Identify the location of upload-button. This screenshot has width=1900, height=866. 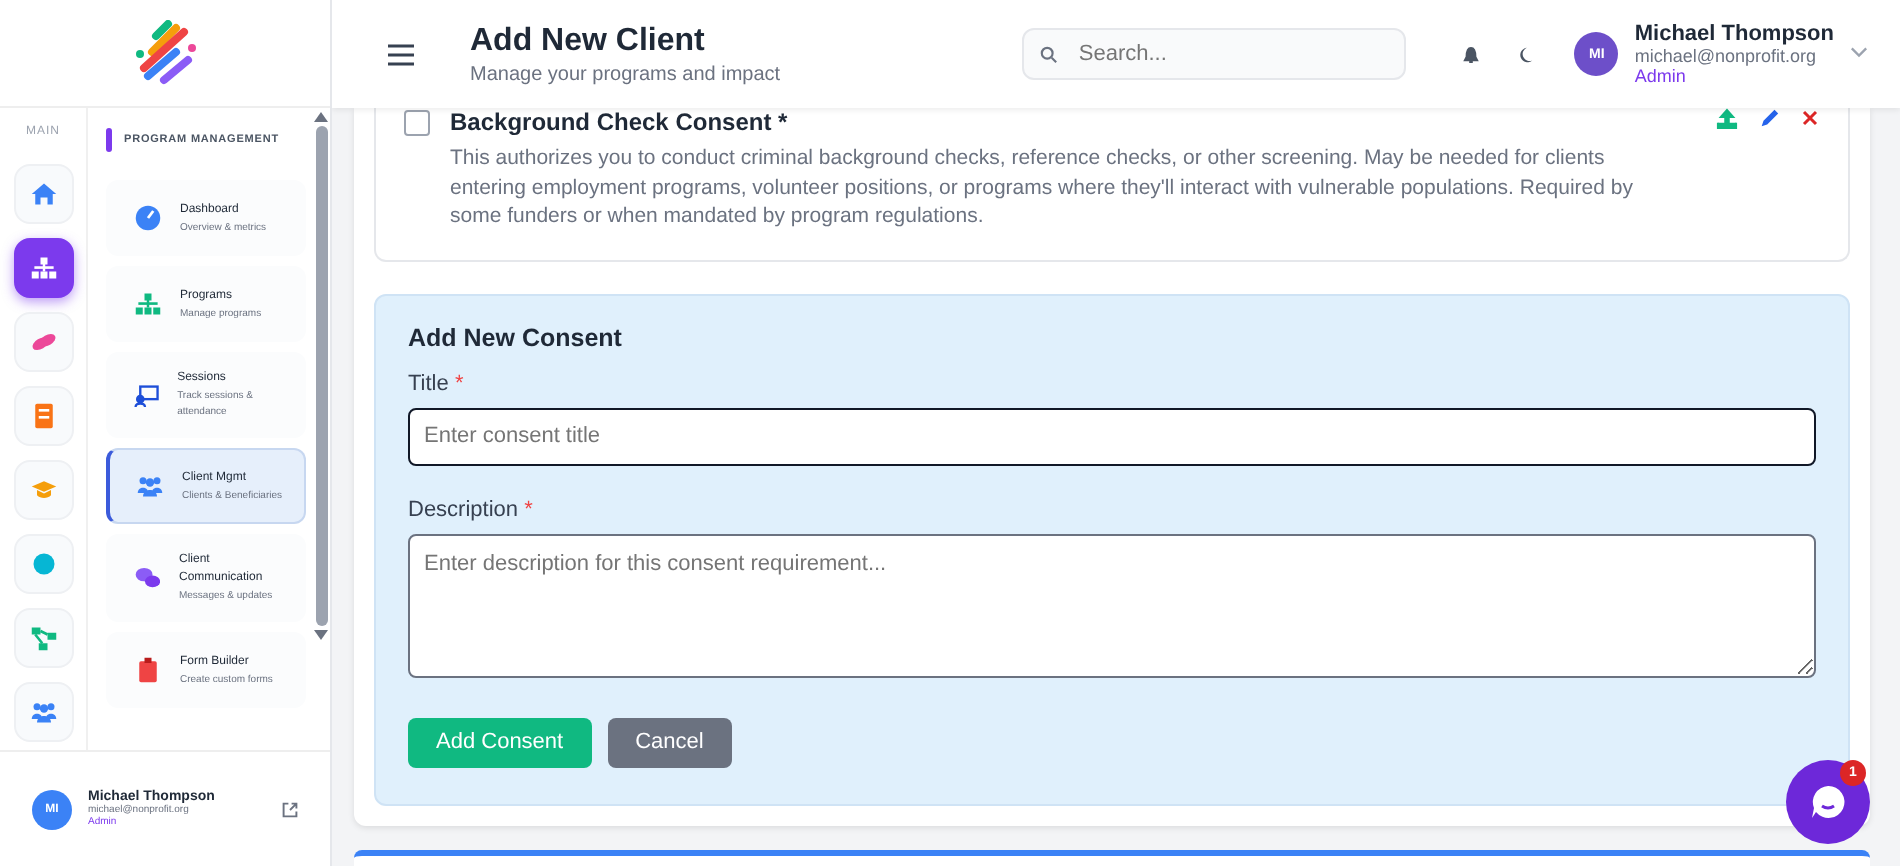
(1727, 119).